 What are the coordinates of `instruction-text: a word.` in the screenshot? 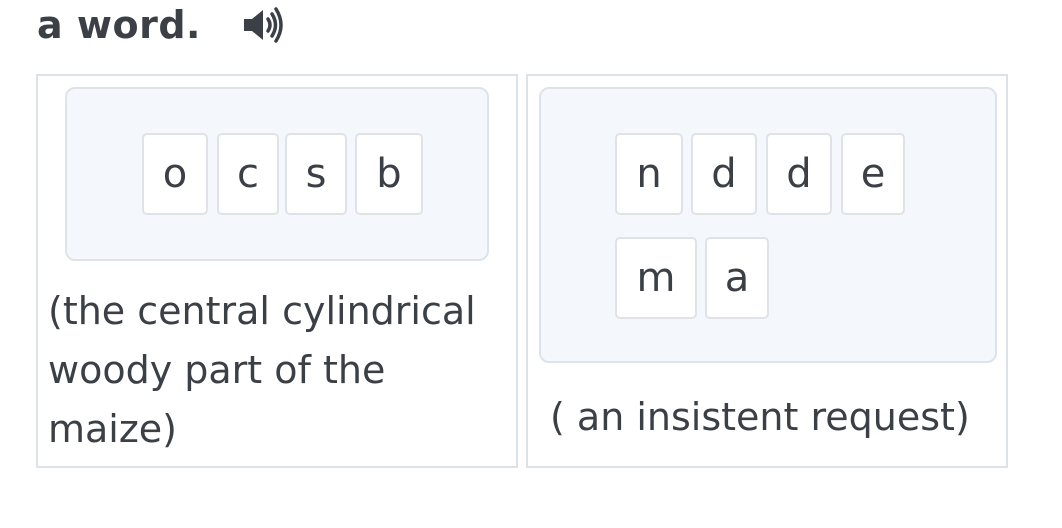 It's located at (119, 25).